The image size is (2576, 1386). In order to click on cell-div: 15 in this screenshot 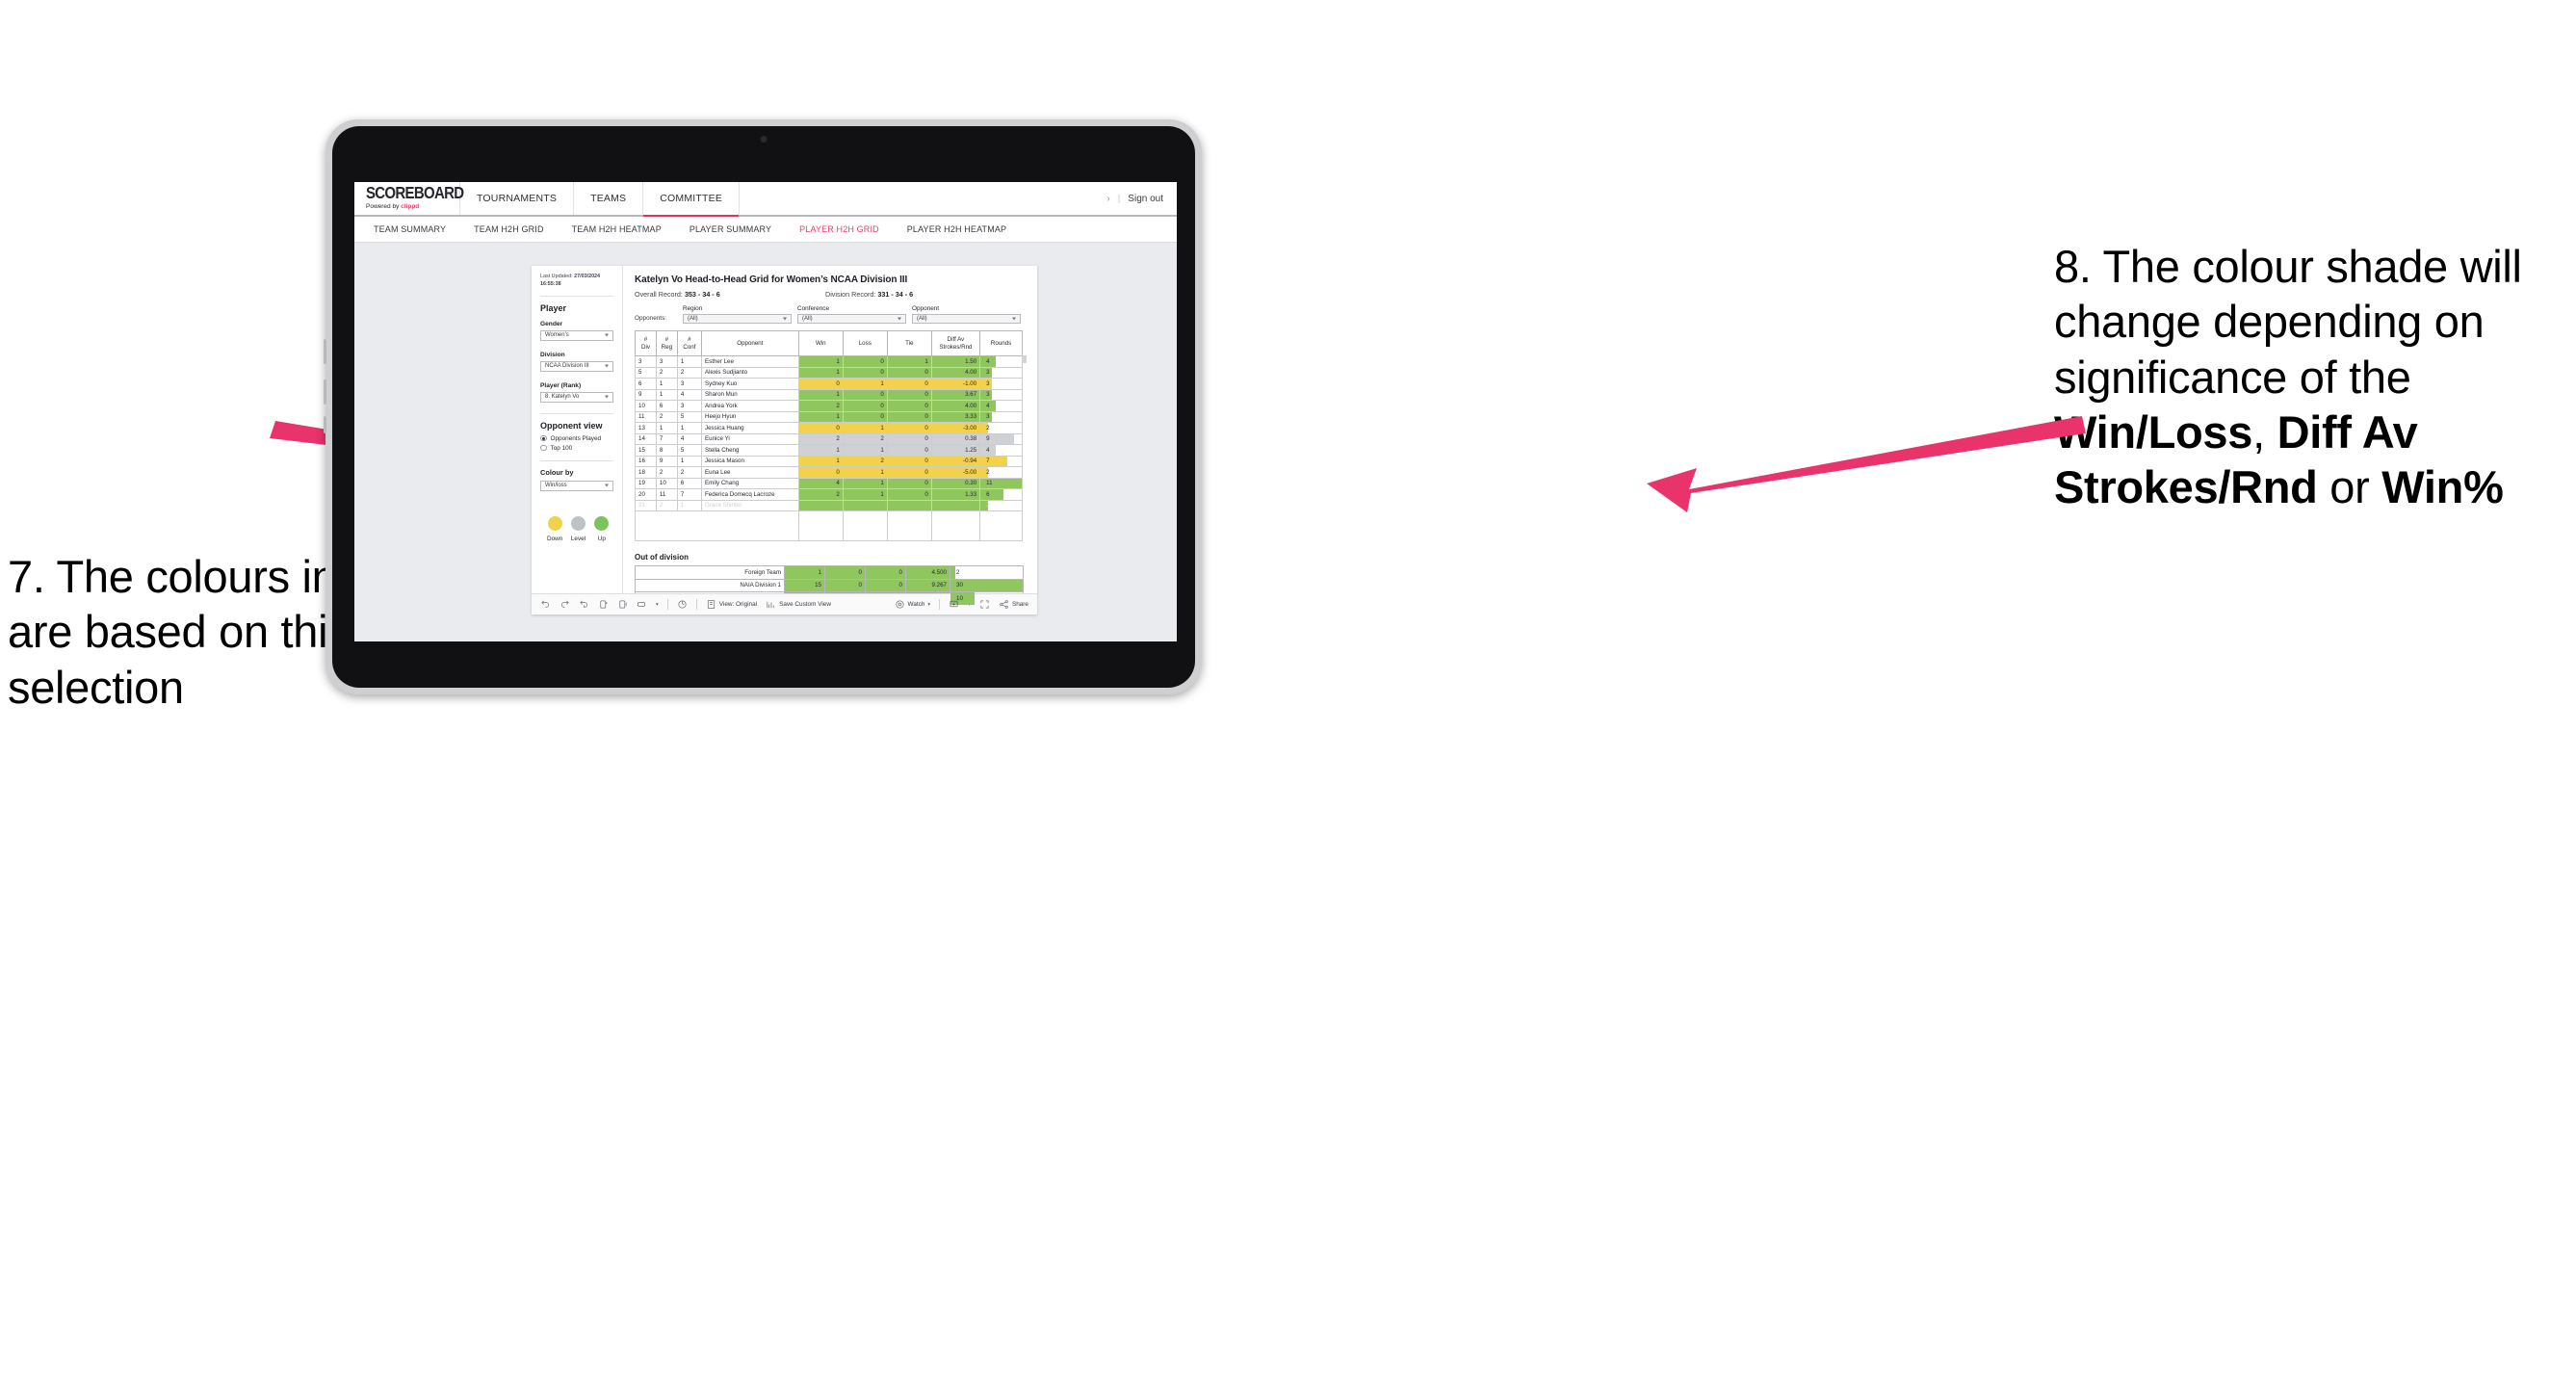, I will do `click(646, 450)`.